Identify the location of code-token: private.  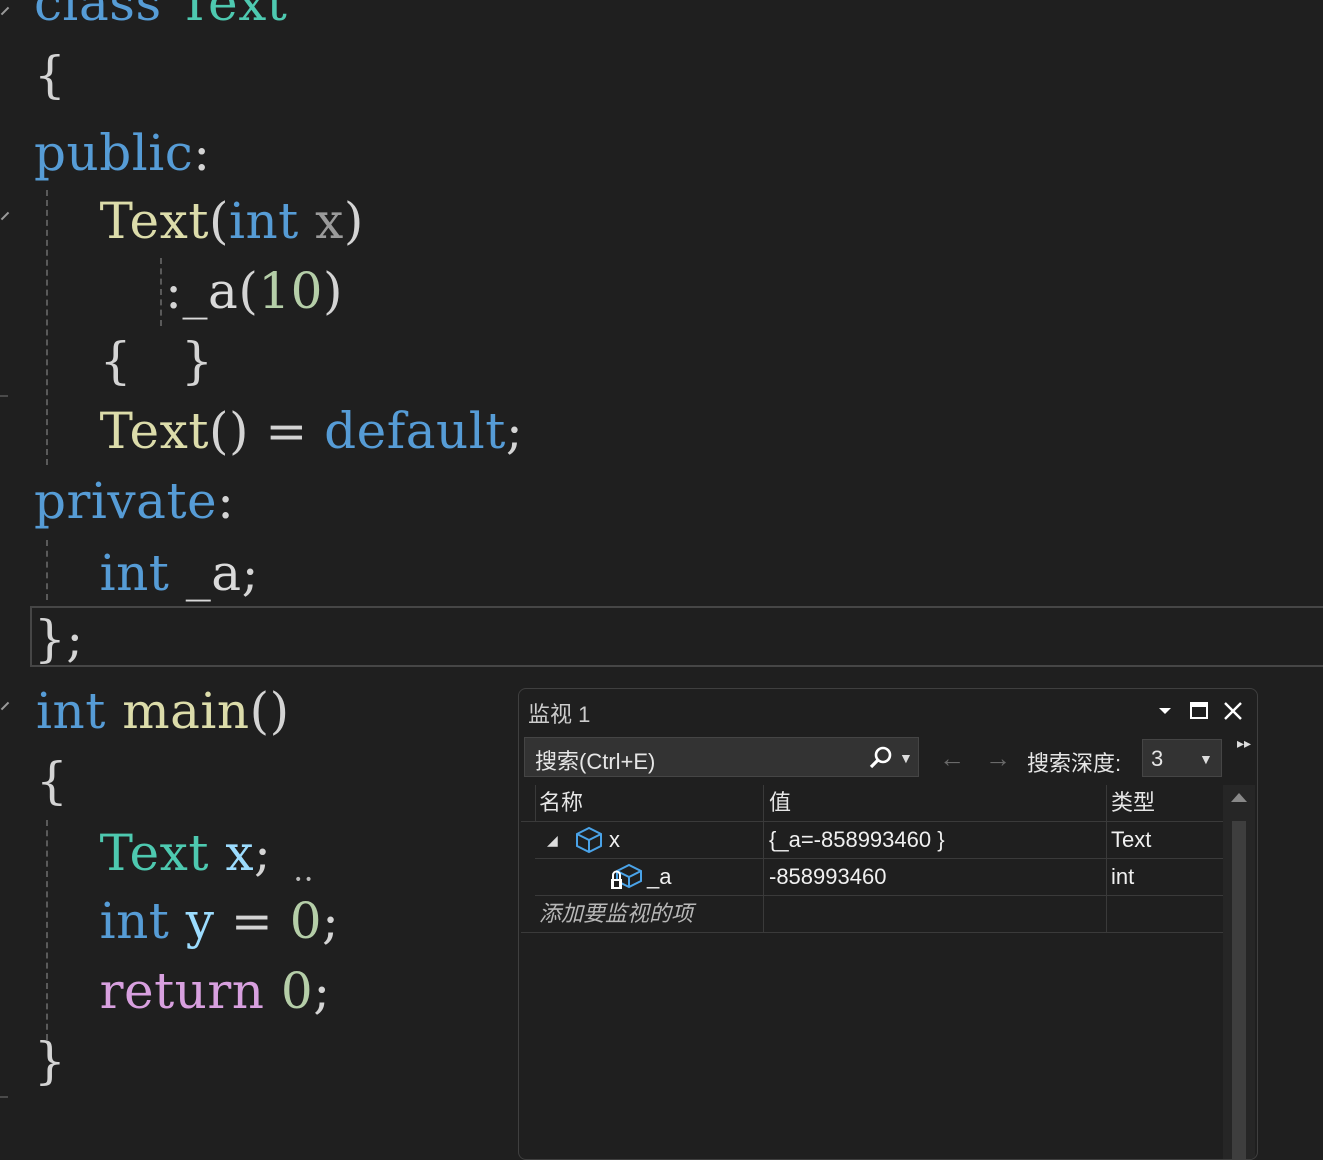
(126, 501).